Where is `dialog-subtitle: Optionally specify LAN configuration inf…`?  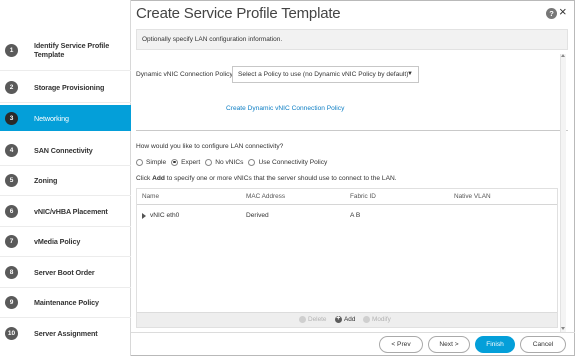 dialog-subtitle: Optionally specify LAN configuration inf… is located at coordinates (212, 39).